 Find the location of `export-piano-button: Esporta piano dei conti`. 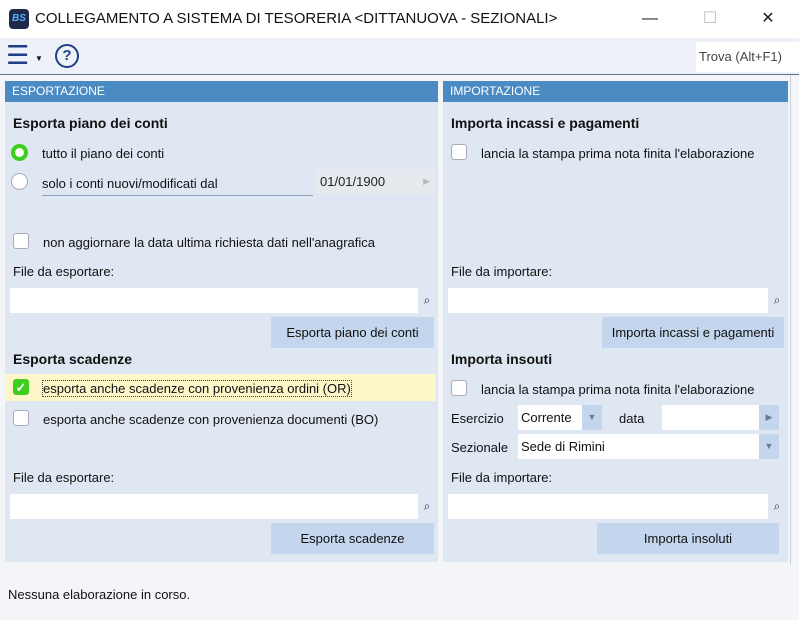

export-piano-button: Esporta piano dei conti is located at coordinates (352, 332).